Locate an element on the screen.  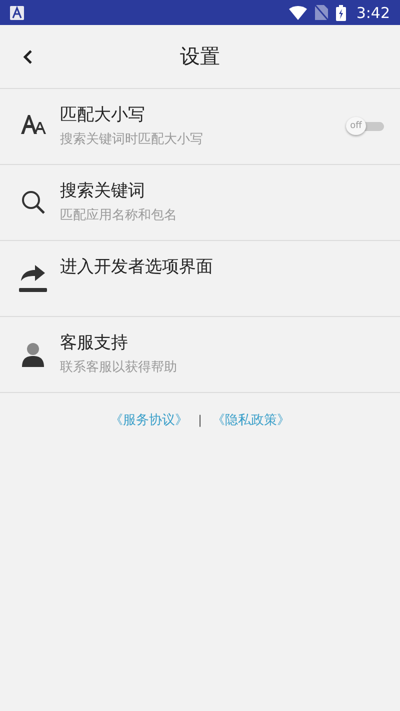
setting-title: 客服支持 is located at coordinates (94, 343).